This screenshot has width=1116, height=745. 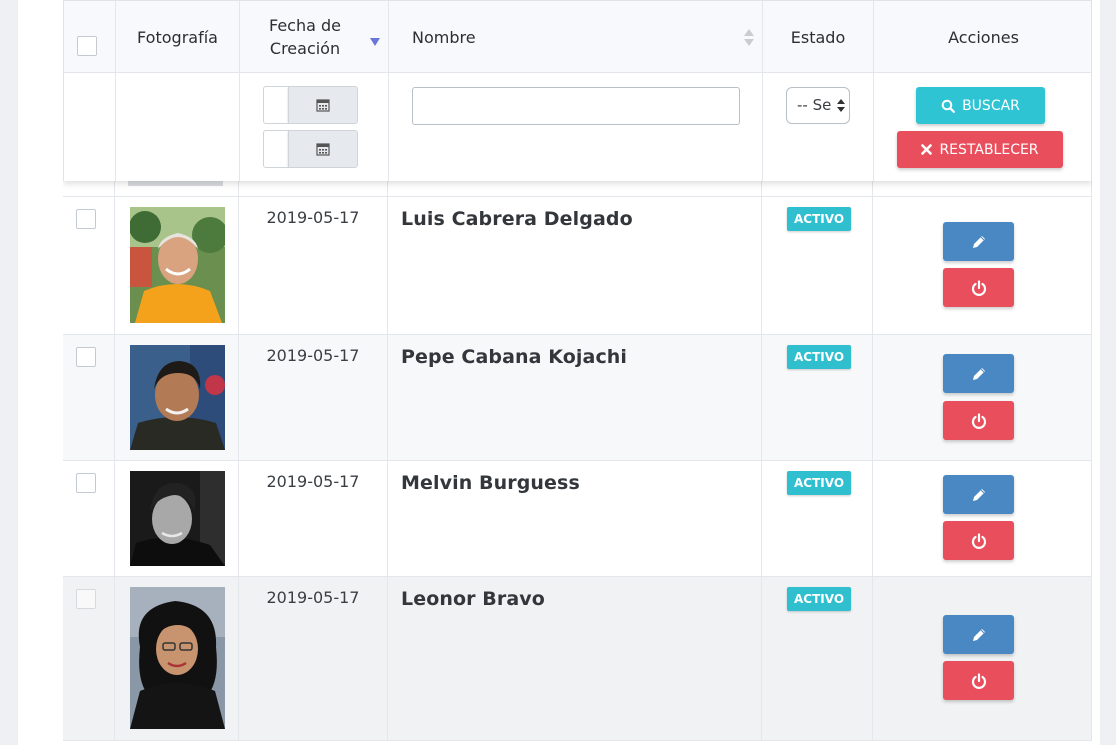 I want to click on select-arrows-icon, so click(x=841, y=106).